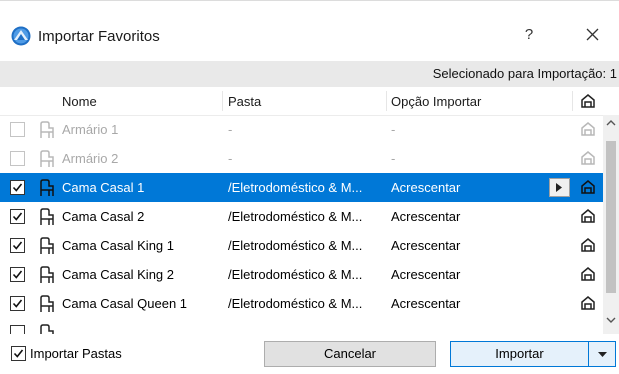  What do you see at coordinates (90, 129) in the screenshot?
I see `row-name: Armário 1` at bounding box center [90, 129].